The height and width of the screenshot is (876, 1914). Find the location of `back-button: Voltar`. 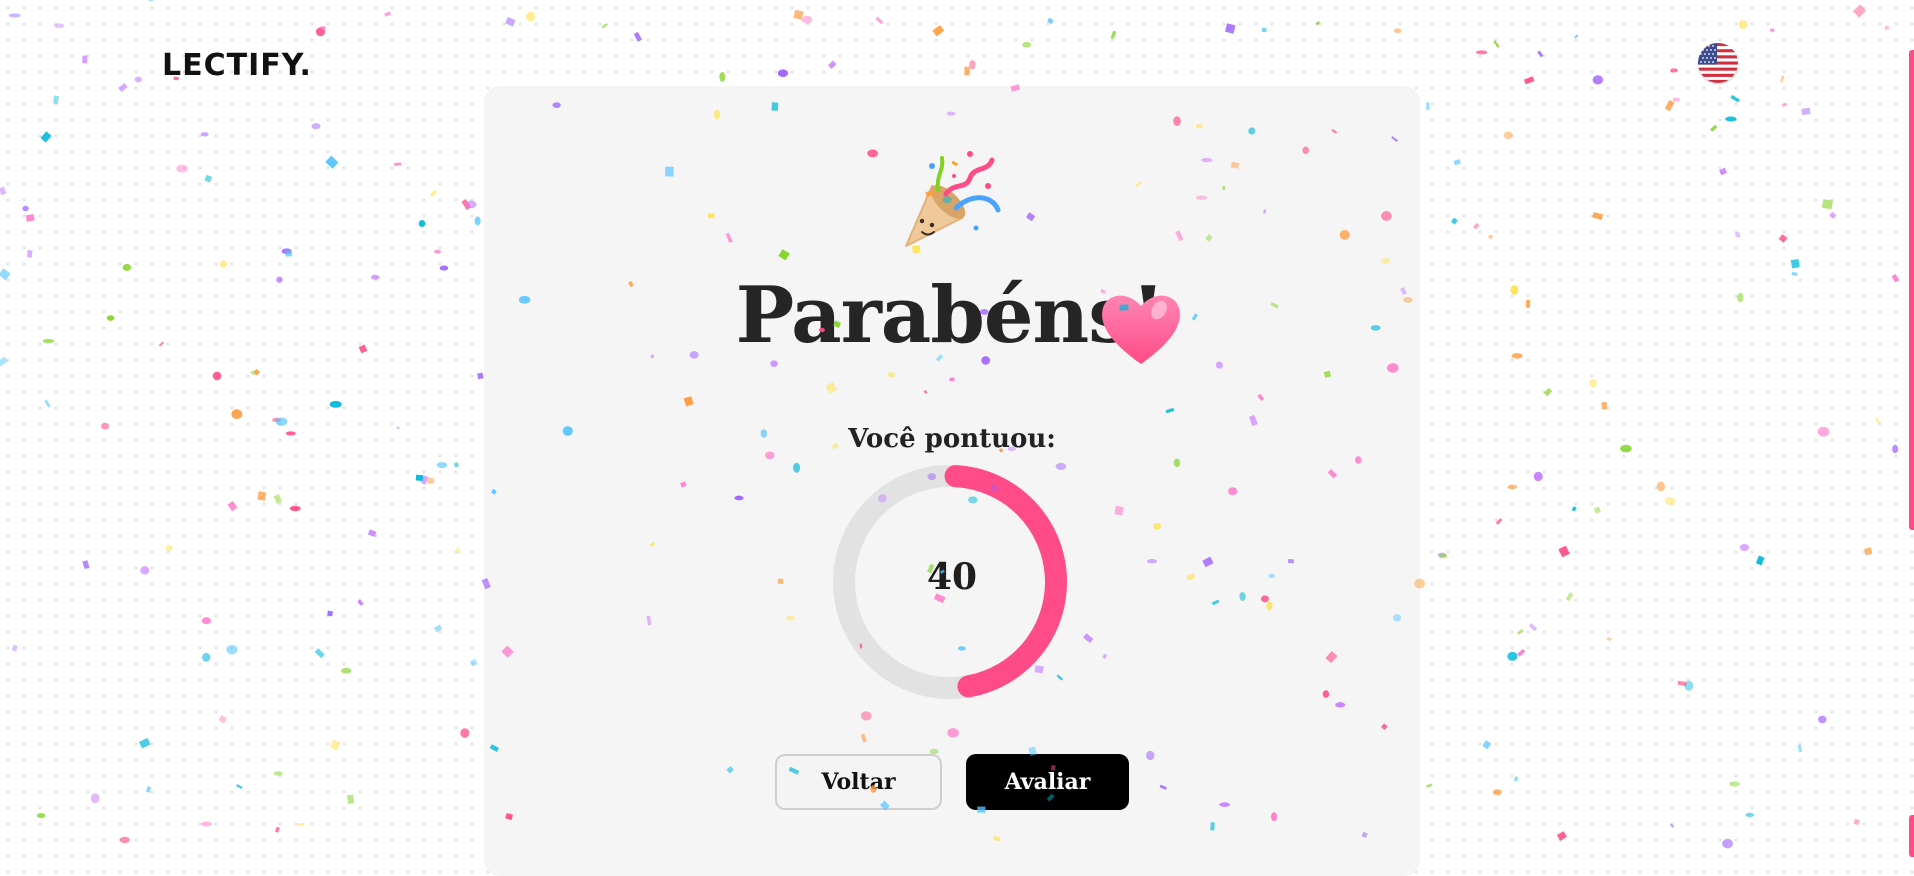

back-button: Voltar is located at coordinates (858, 782).